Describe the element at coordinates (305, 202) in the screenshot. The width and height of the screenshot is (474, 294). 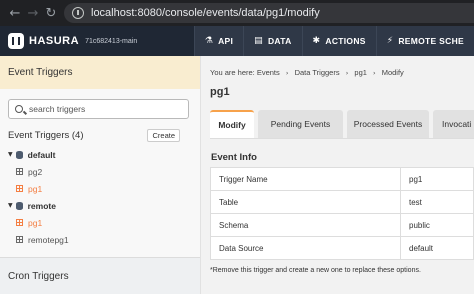
I see `info-key: Table` at that location.